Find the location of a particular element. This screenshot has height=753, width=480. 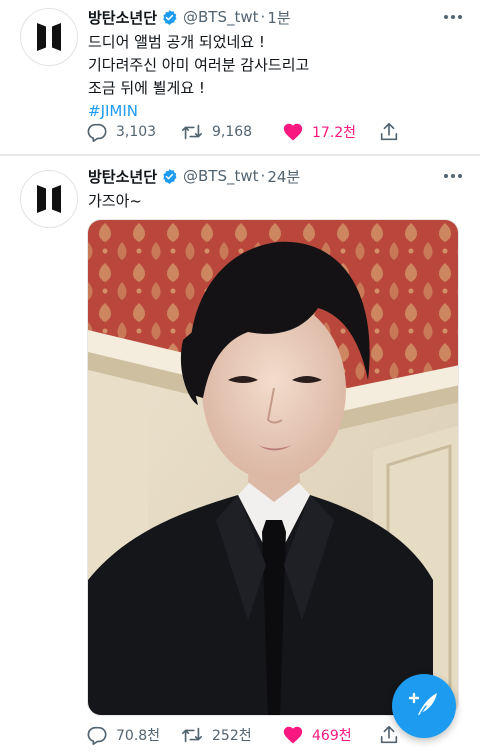

reply-count: 70.8천 is located at coordinates (138, 736).